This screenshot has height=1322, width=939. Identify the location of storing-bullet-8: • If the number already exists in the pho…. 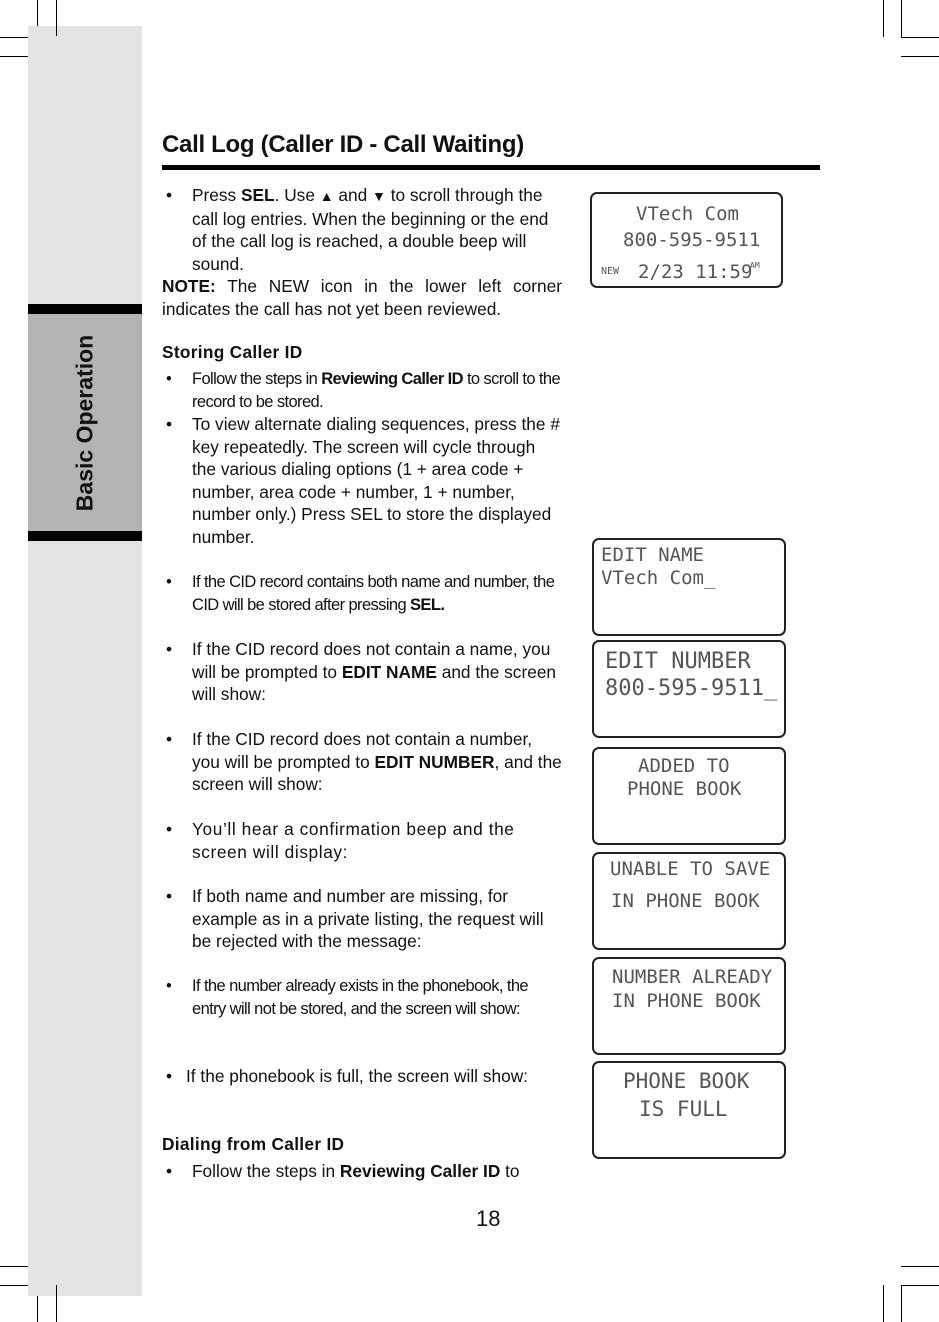
(347, 997).